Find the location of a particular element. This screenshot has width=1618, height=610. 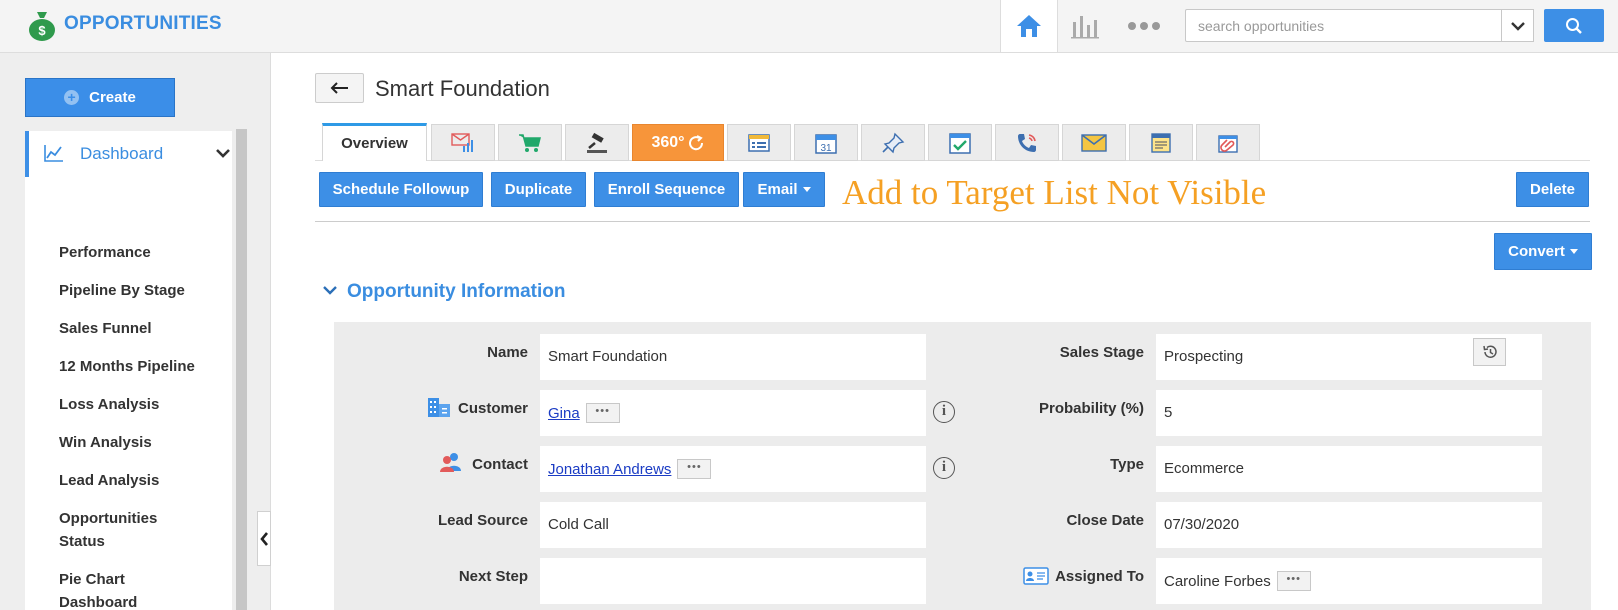

record-title: Smart Foundation is located at coordinates (462, 88).